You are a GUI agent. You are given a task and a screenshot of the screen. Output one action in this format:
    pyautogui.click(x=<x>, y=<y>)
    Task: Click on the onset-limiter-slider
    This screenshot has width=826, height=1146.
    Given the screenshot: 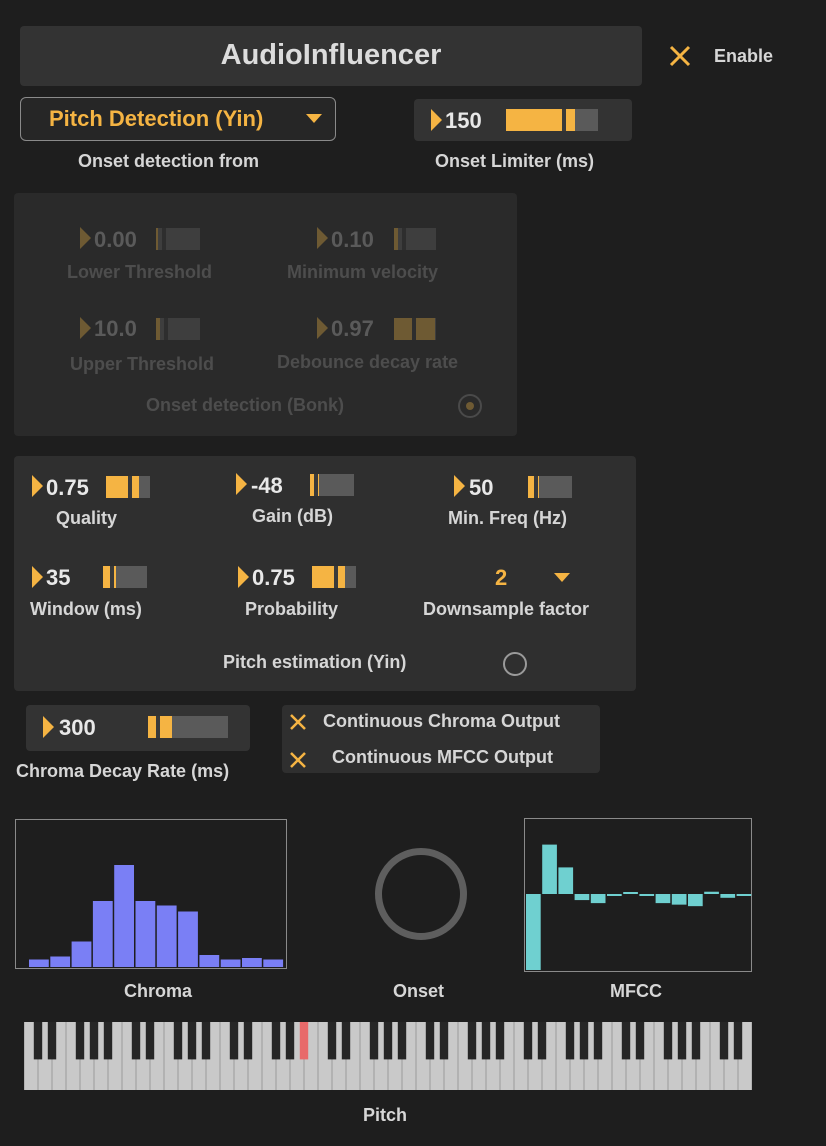 What is the action you would take?
    pyautogui.click(x=552, y=120)
    